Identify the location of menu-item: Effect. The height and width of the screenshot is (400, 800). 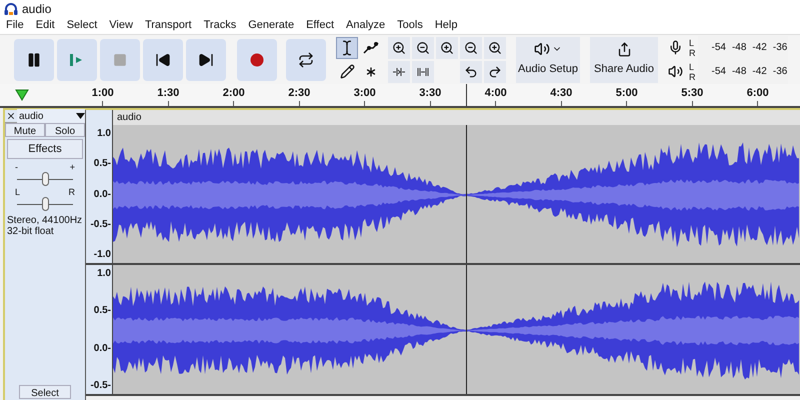
(320, 25).